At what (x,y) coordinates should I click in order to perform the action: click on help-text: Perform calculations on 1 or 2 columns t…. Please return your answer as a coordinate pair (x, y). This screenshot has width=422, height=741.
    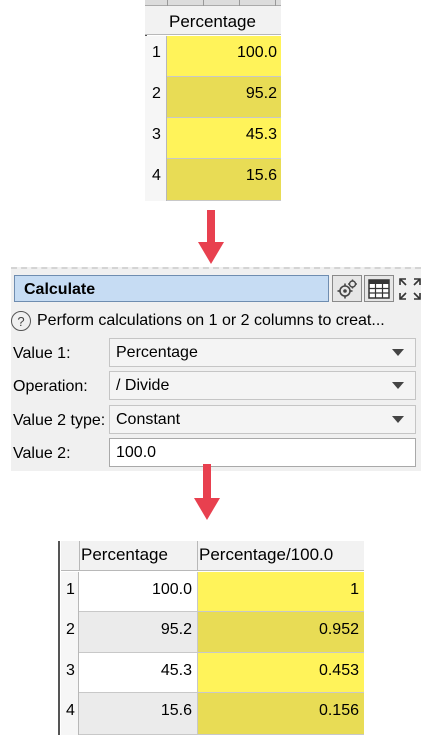
    Looking at the image, I should click on (211, 320).